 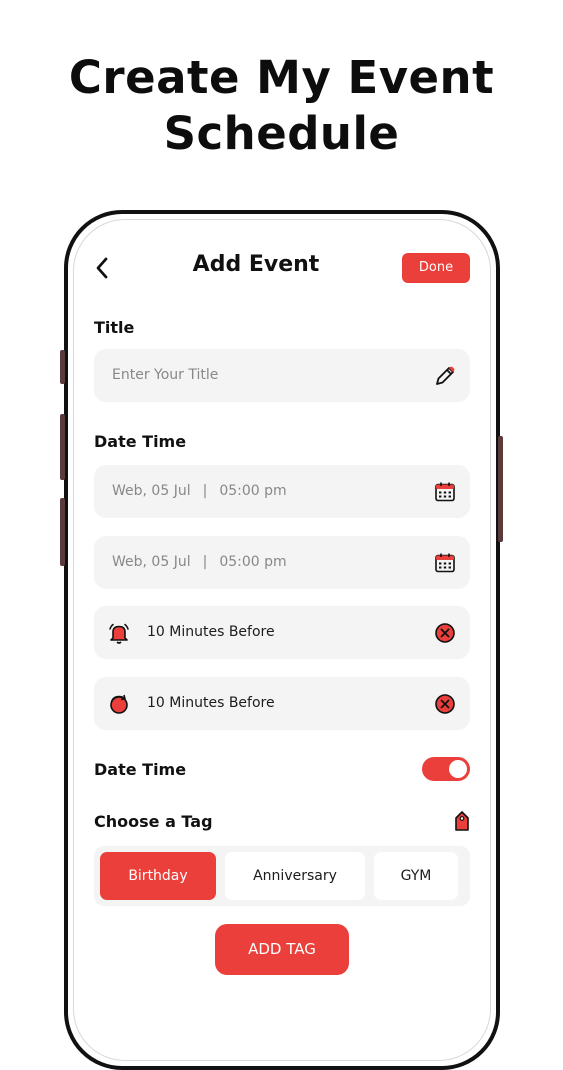 What do you see at coordinates (140, 441) in the screenshot?
I see `datetime-label: Date Time` at bounding box center [140, 441].